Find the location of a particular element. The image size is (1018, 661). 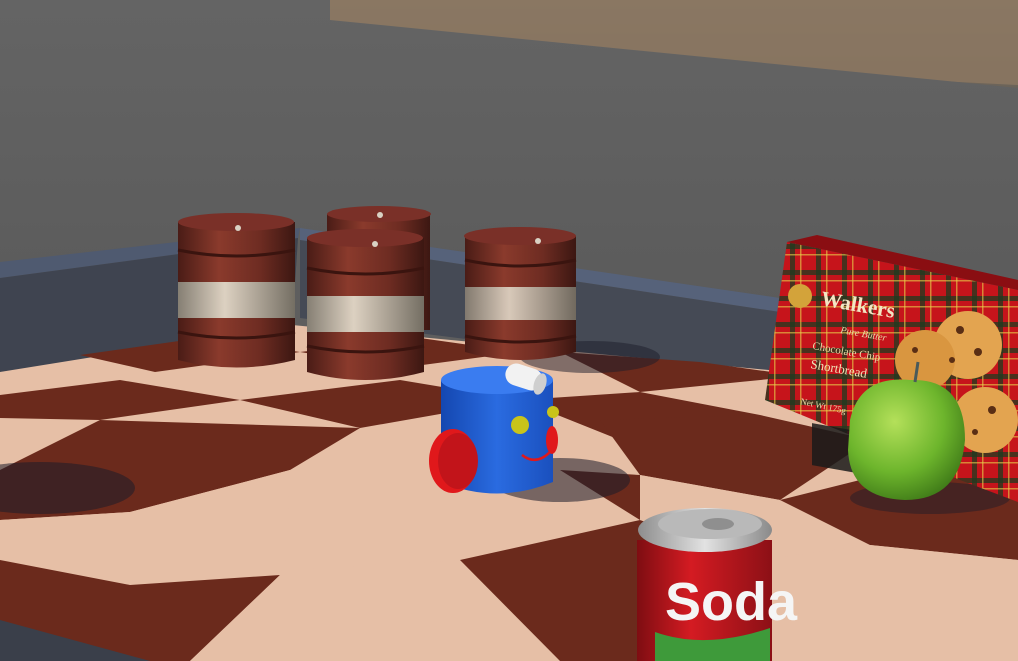

robot-eye-right is located at coordinates (553, 412).